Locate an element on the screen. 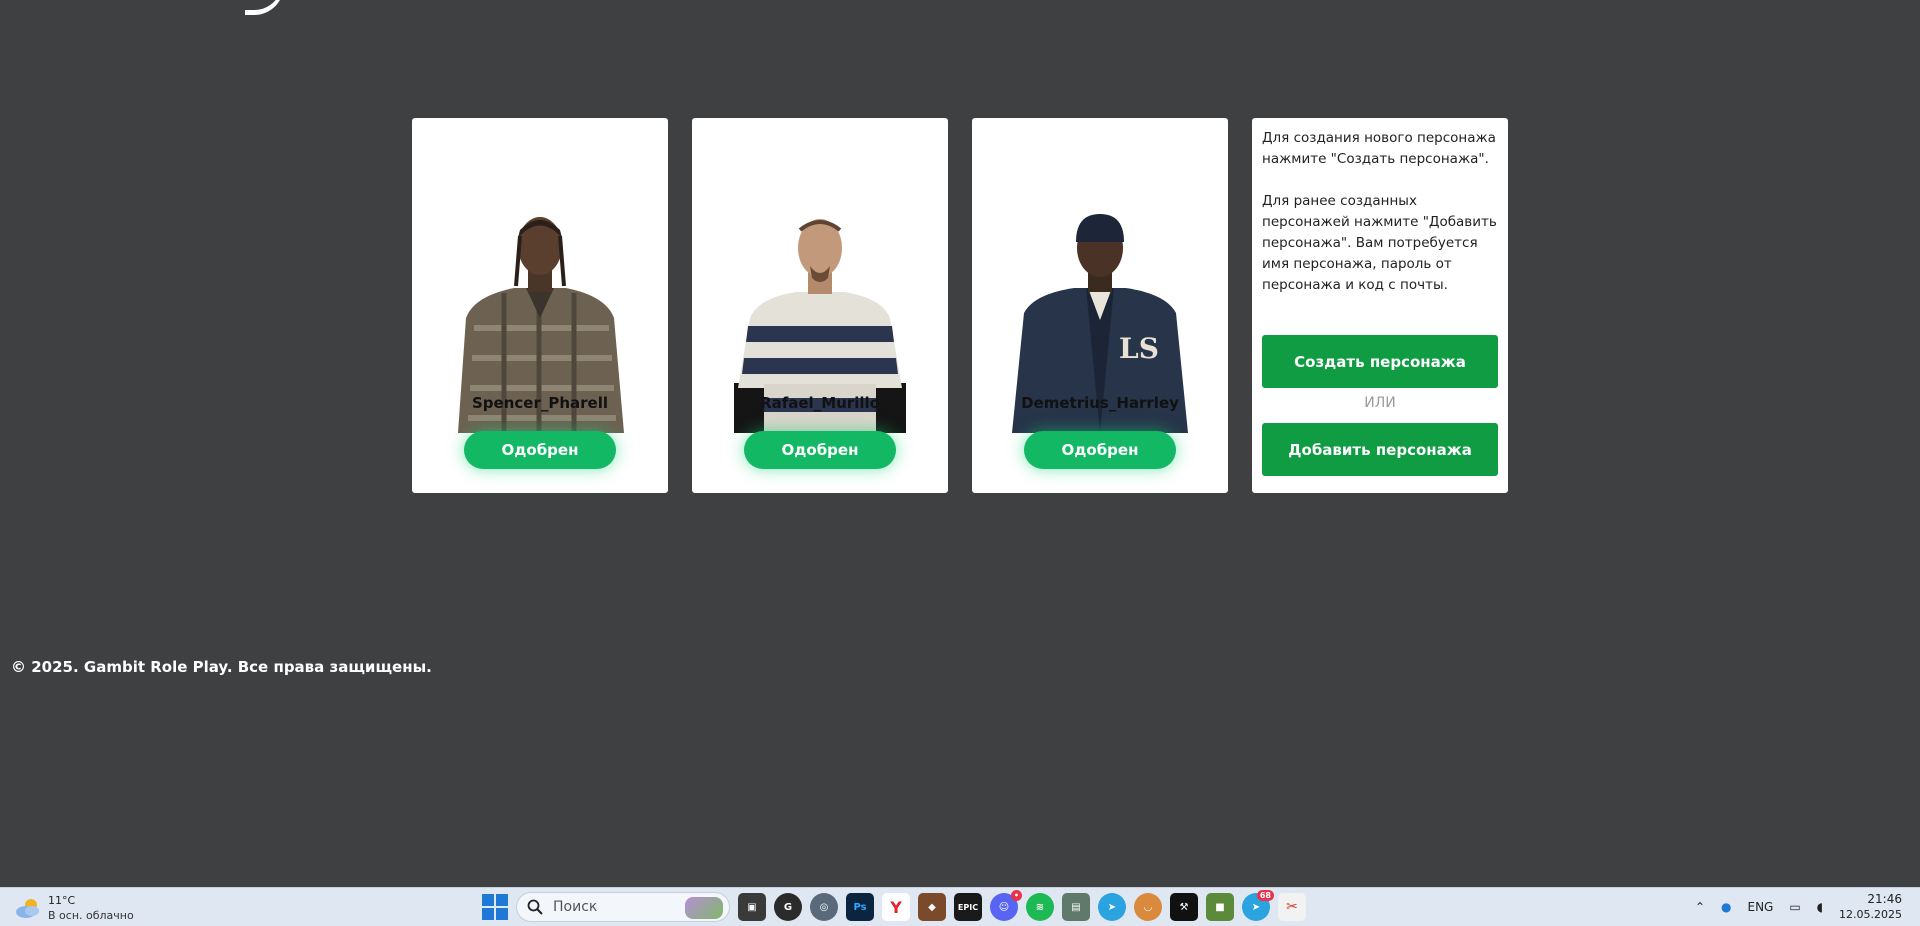 This screenshot has width=1920, height=926. search-input is located at coordinates (613, 907).